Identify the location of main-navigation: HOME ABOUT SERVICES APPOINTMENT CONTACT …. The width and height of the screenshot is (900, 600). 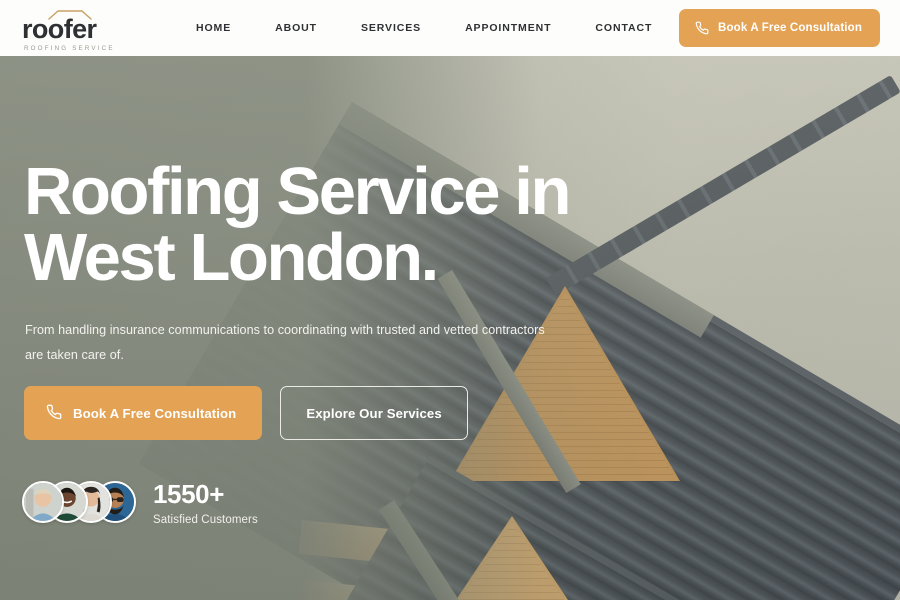
(474, 28).